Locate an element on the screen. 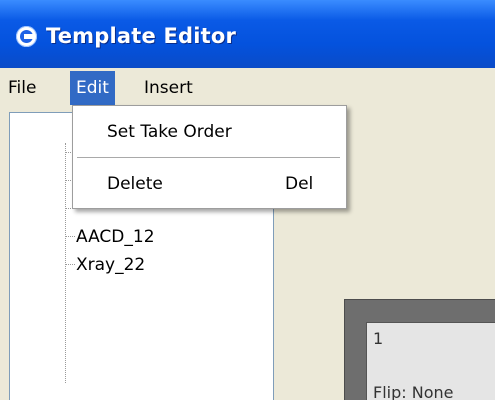 This screenshot has width=495, height=400. edit-dropdown-menu: Set Take Order Delete Del is located at coordinates (209, 157).